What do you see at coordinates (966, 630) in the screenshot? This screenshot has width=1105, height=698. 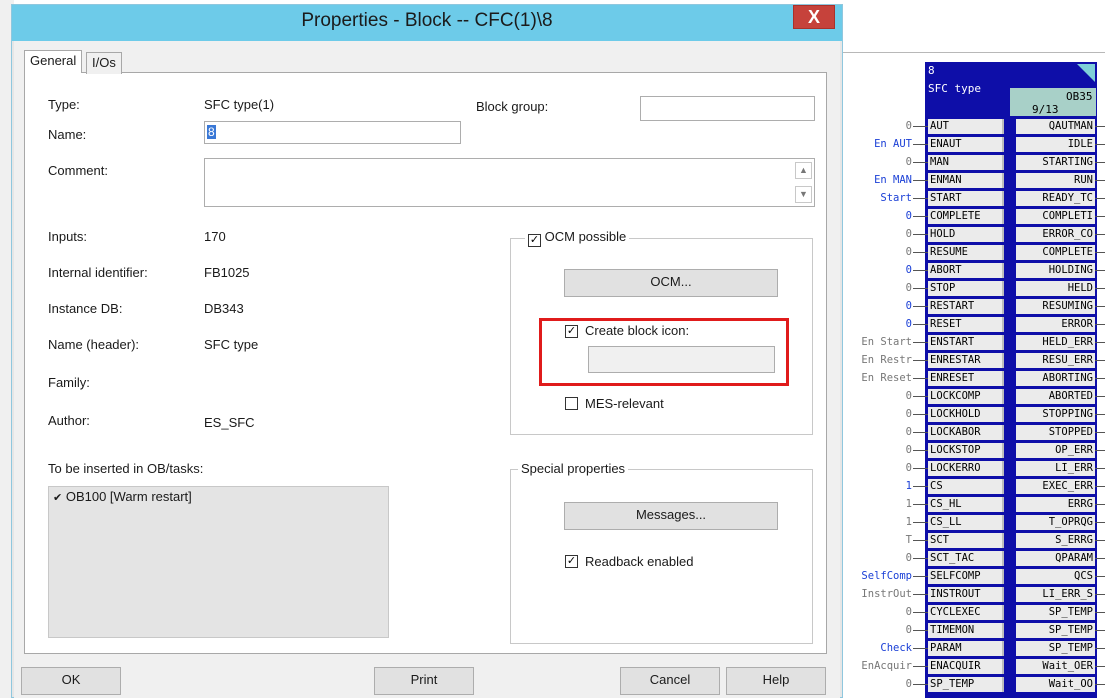 I see `input-pin: TIMEMON` at bounding box center [966, 630].